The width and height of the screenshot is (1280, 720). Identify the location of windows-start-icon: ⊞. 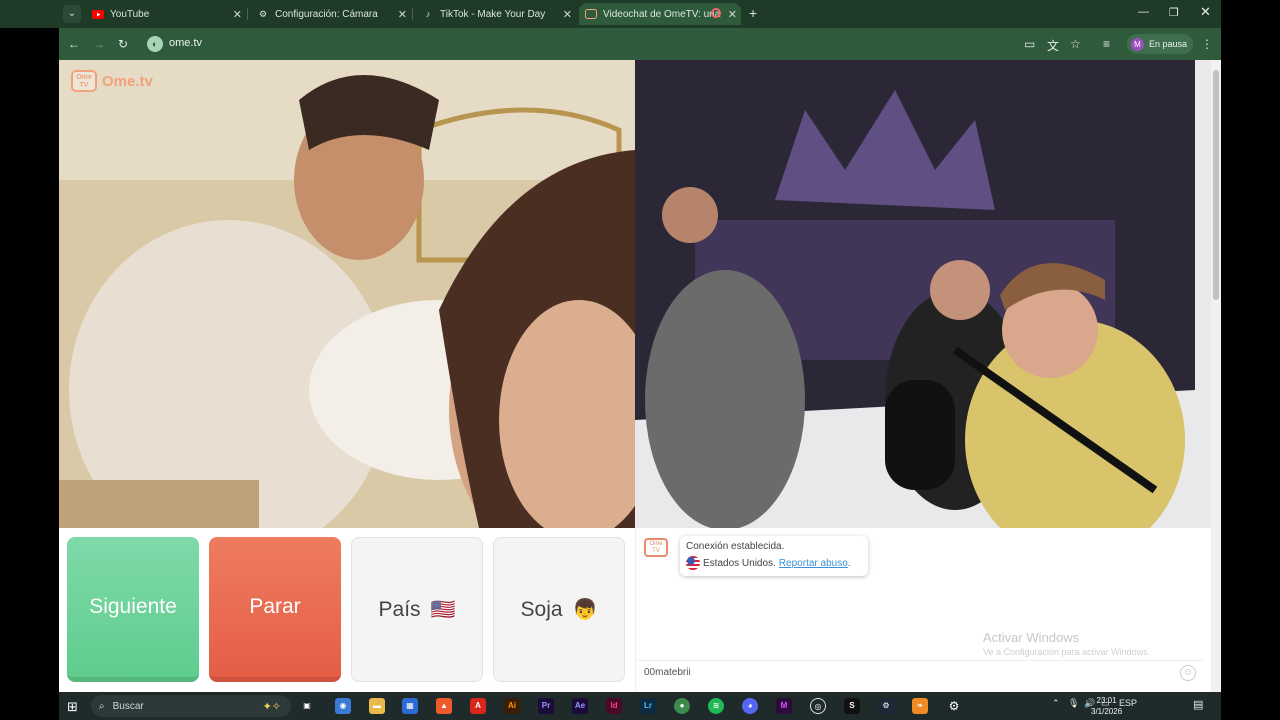
(72, 707).